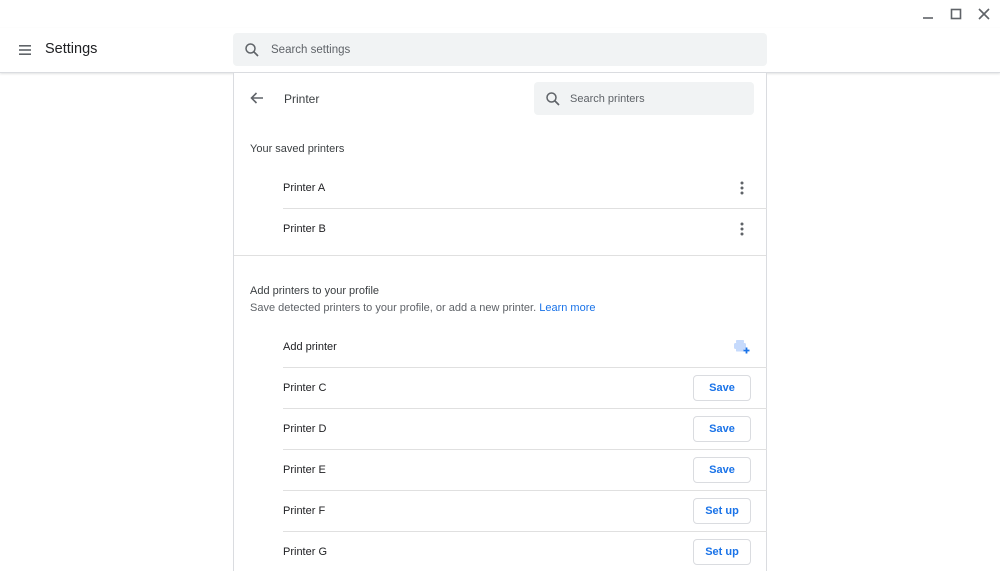 The height and width of the screenshot is (572, 1000). I want to click on printer-name: Printer D, so click(305, 429).